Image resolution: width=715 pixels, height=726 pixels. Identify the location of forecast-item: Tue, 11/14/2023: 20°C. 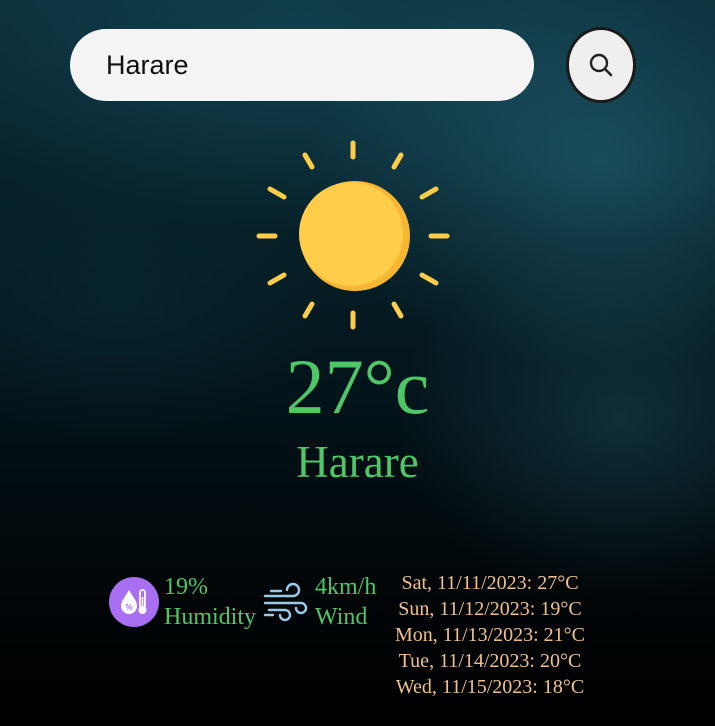
(490, 661).